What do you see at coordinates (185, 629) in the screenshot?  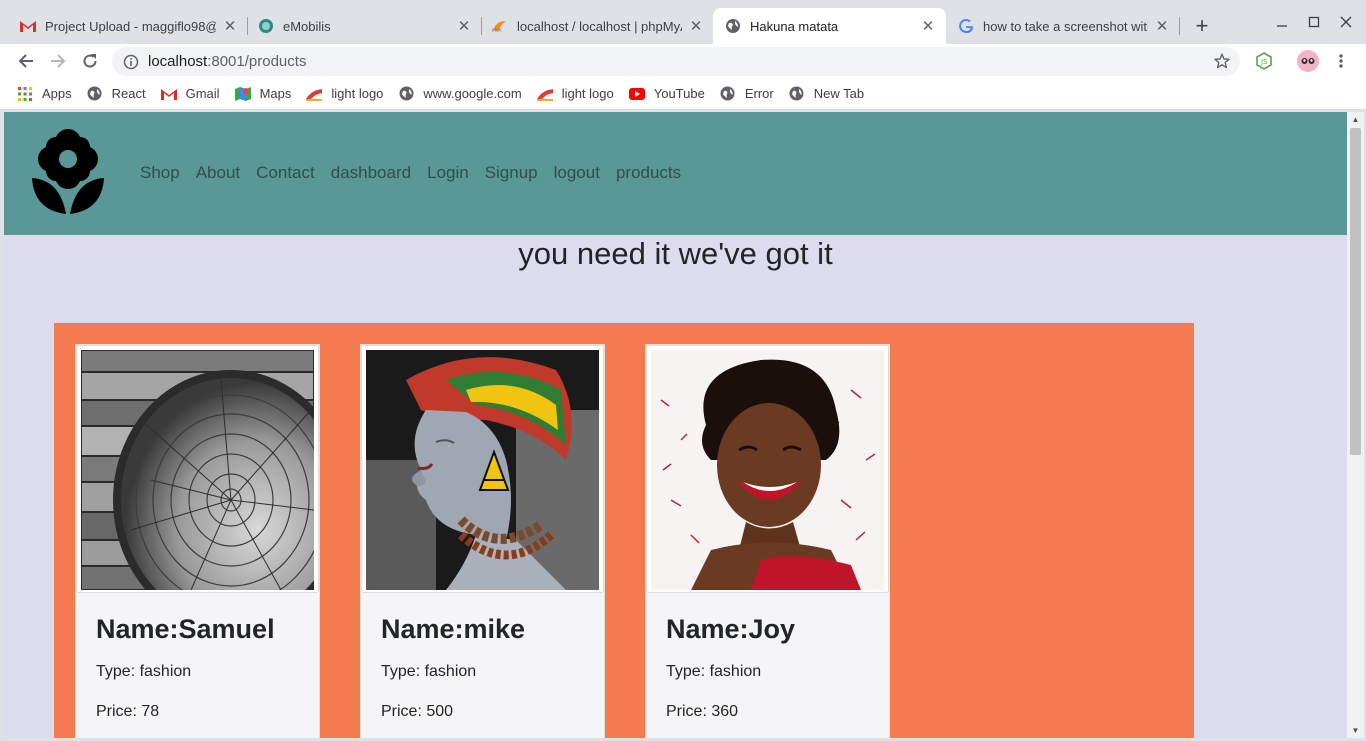 I see `product-name: Name:Samuel` at bounding box center [185, 629].